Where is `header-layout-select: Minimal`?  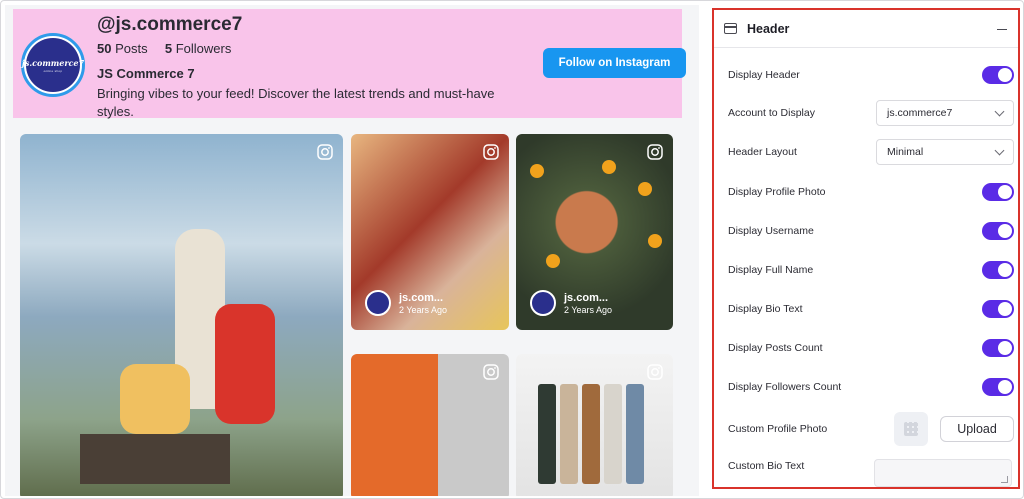 header-layout-select: Minimal is located at coordinates (945, 152).